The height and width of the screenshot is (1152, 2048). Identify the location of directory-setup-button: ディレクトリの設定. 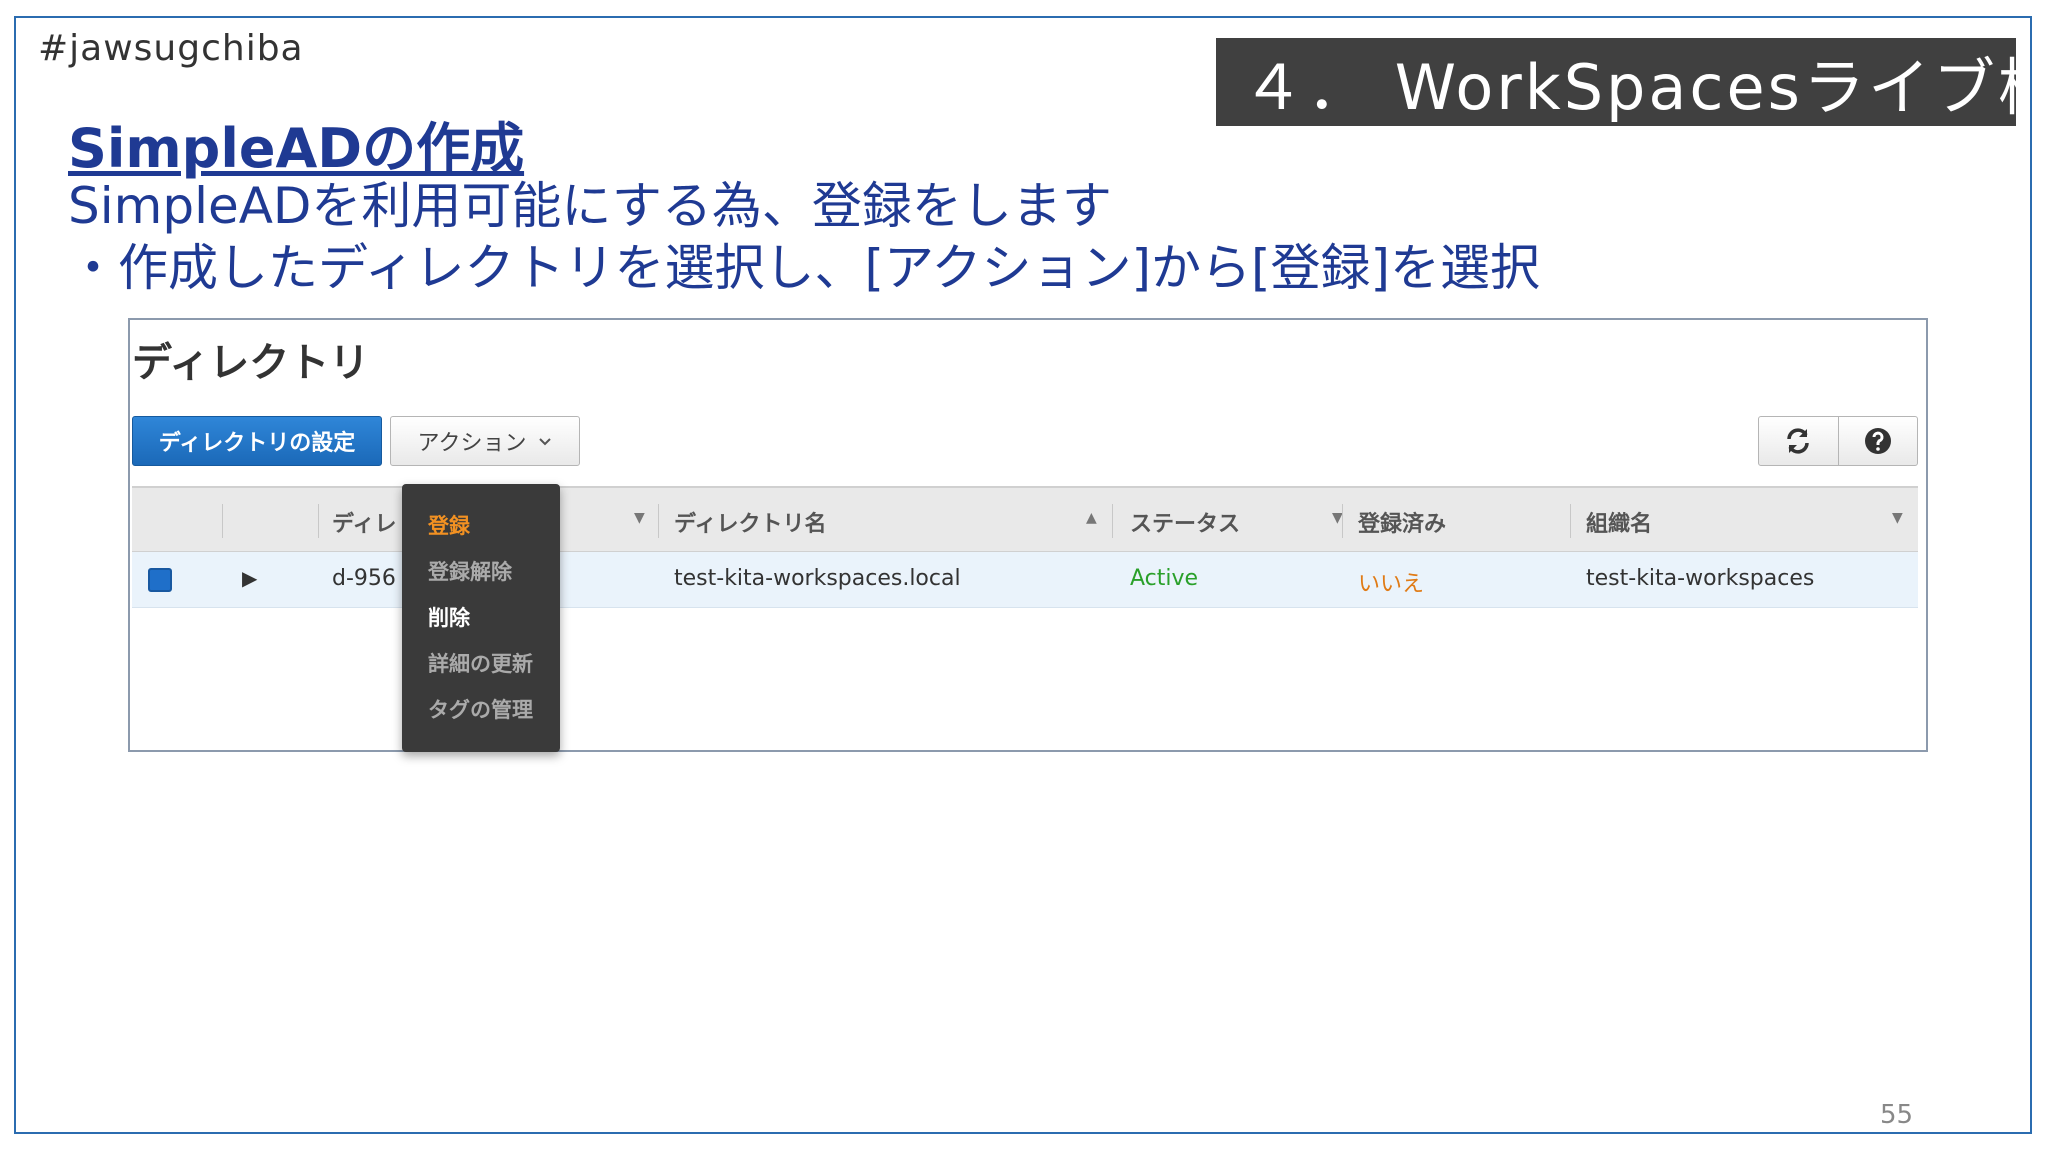
(257, 441).